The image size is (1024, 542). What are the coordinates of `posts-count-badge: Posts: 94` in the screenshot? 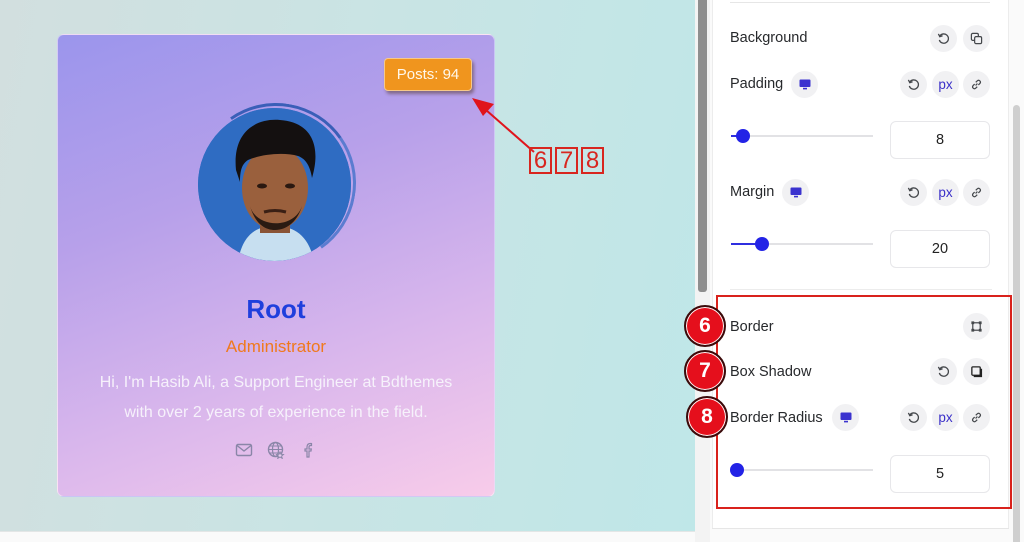 It's located at (428, 74).